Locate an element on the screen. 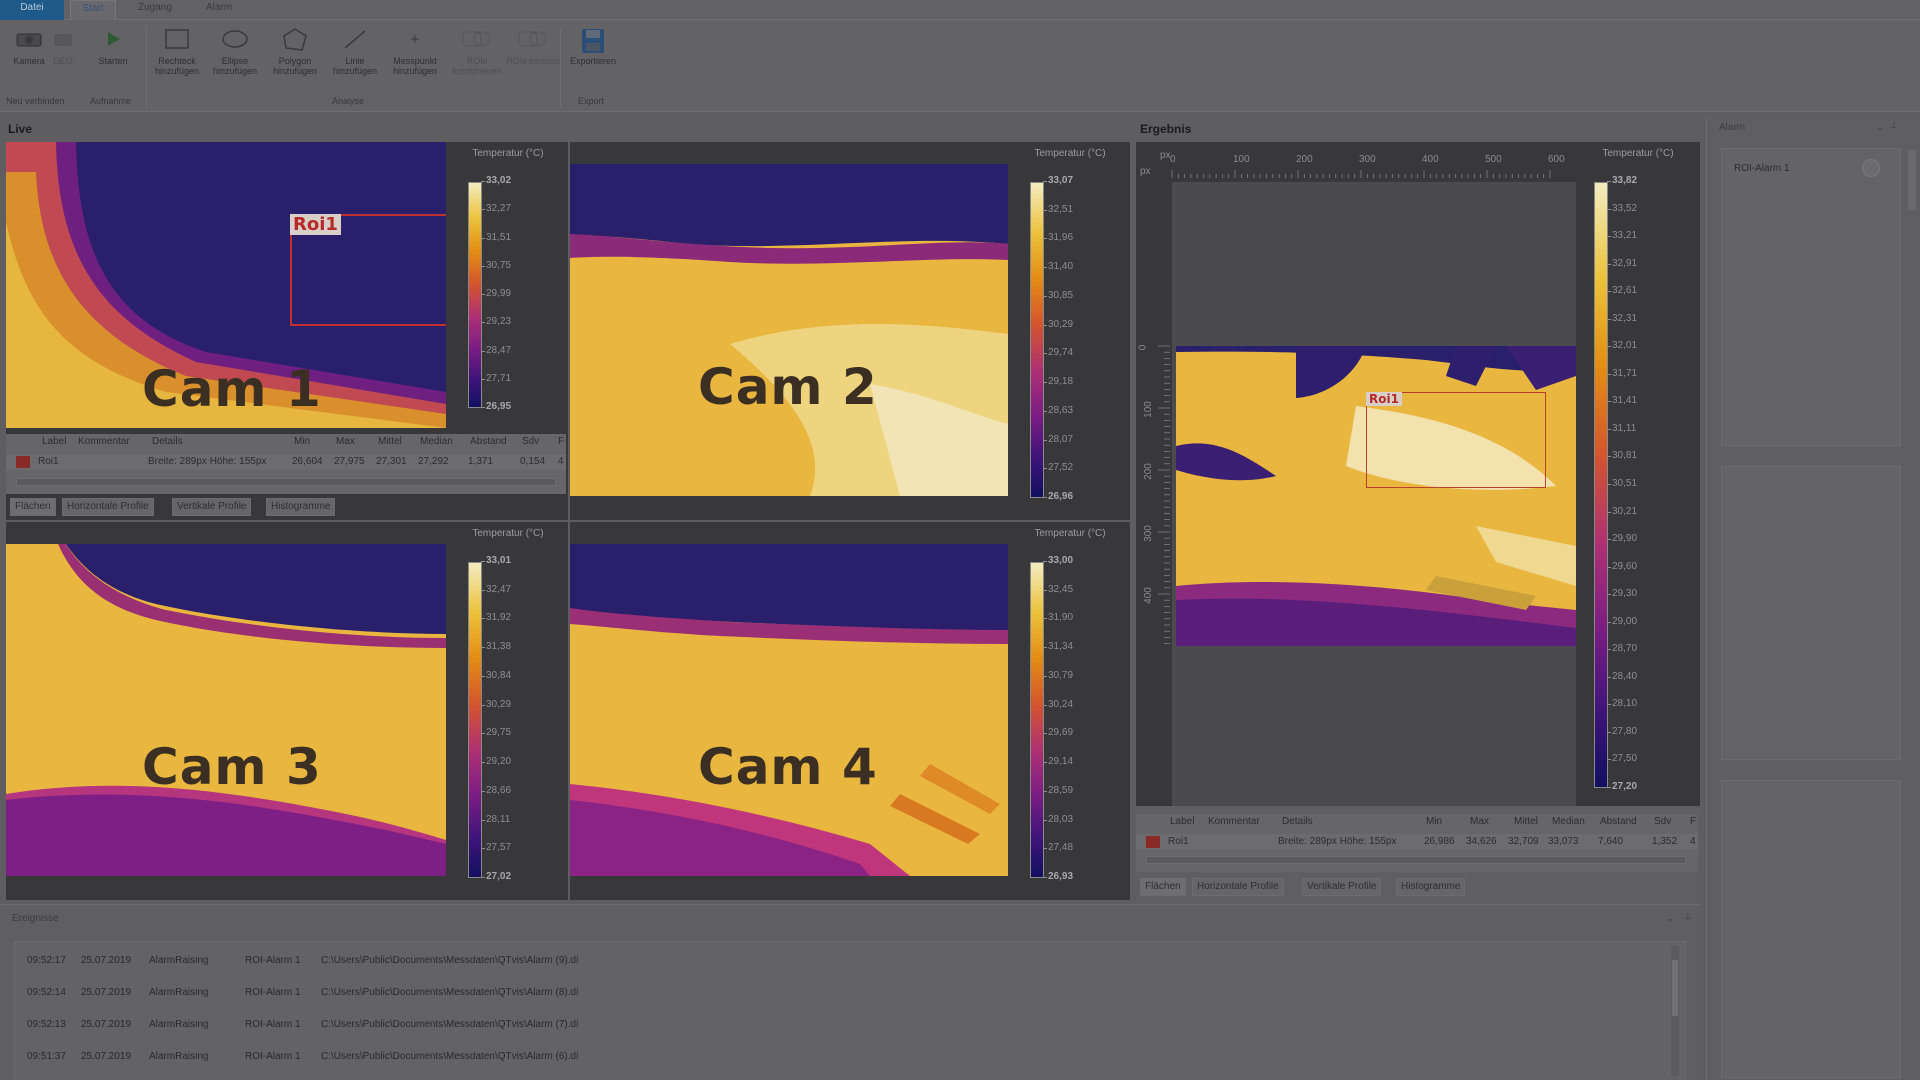 The width and height of the screenshot is (1920, 1080). sidebar-scrollbar is located at coordinates (1912, 180).